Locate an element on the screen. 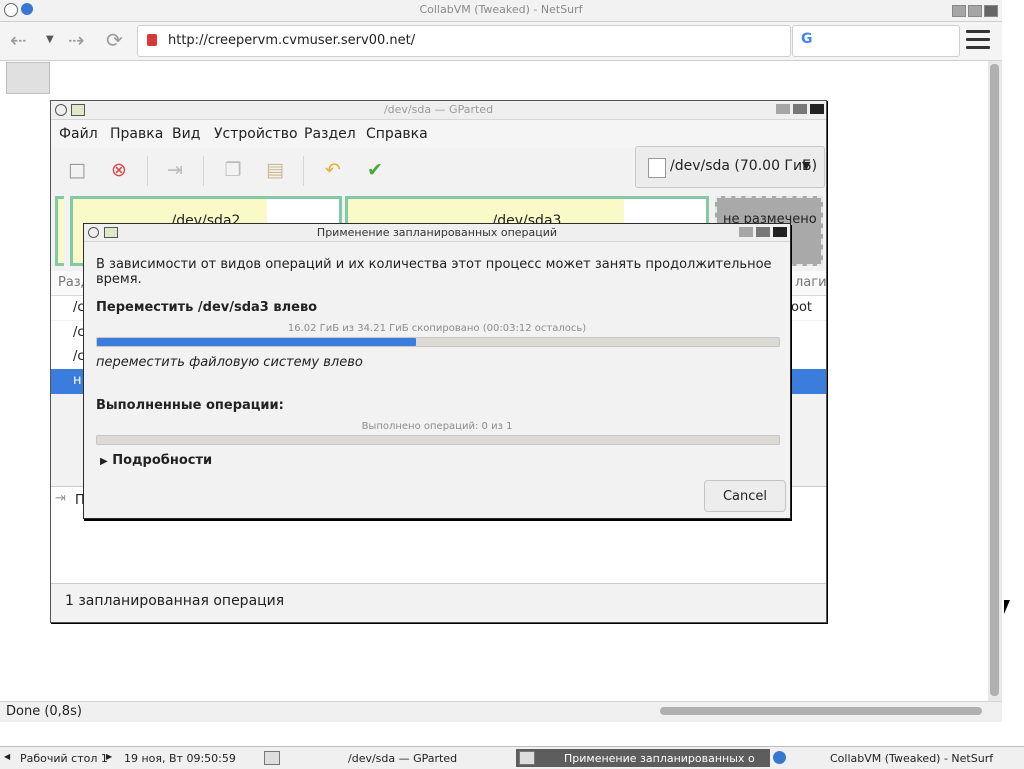  menu-help: Справка is located at coordinates (397, 134).